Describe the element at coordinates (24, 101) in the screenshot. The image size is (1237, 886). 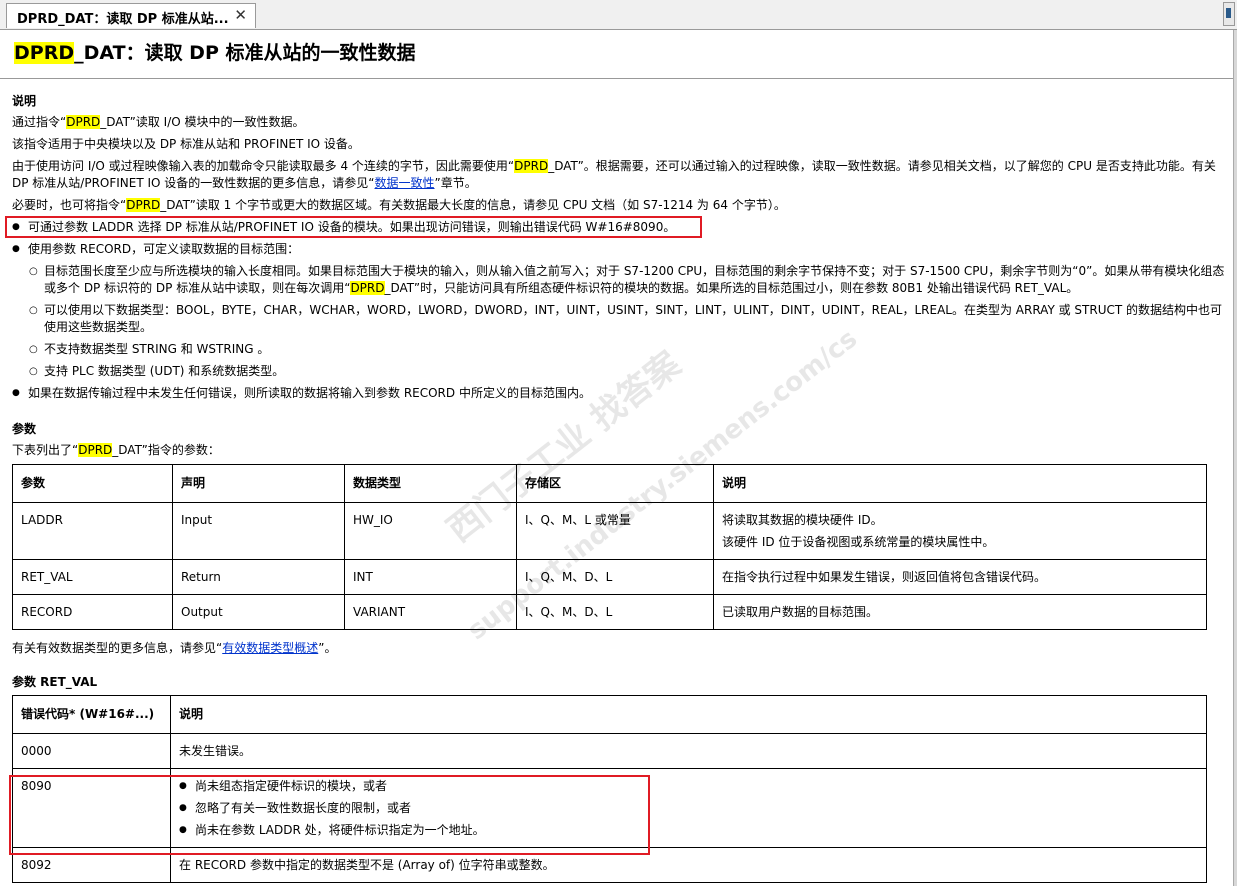
I see `section-heading-description: 说明` at that location.